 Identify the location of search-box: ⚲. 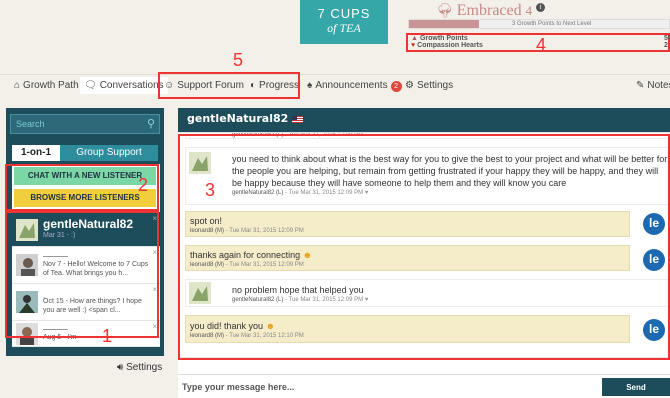
(85, 124).